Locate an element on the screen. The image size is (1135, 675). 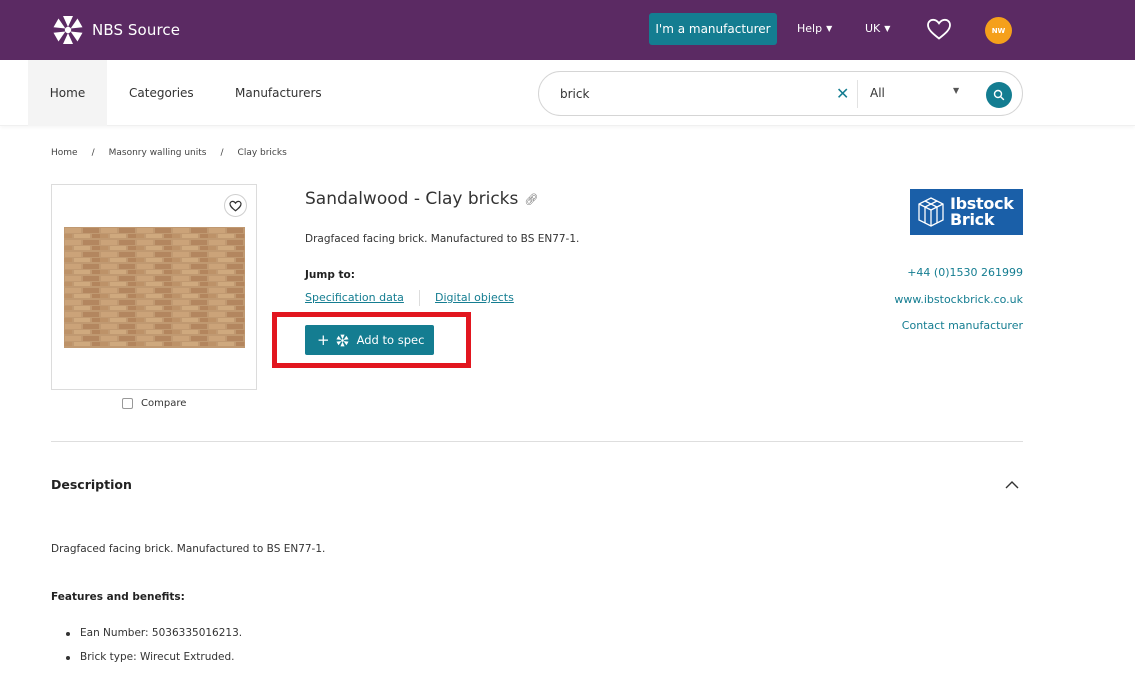
close-icon: ✕ is located at coordinates (842, 93).